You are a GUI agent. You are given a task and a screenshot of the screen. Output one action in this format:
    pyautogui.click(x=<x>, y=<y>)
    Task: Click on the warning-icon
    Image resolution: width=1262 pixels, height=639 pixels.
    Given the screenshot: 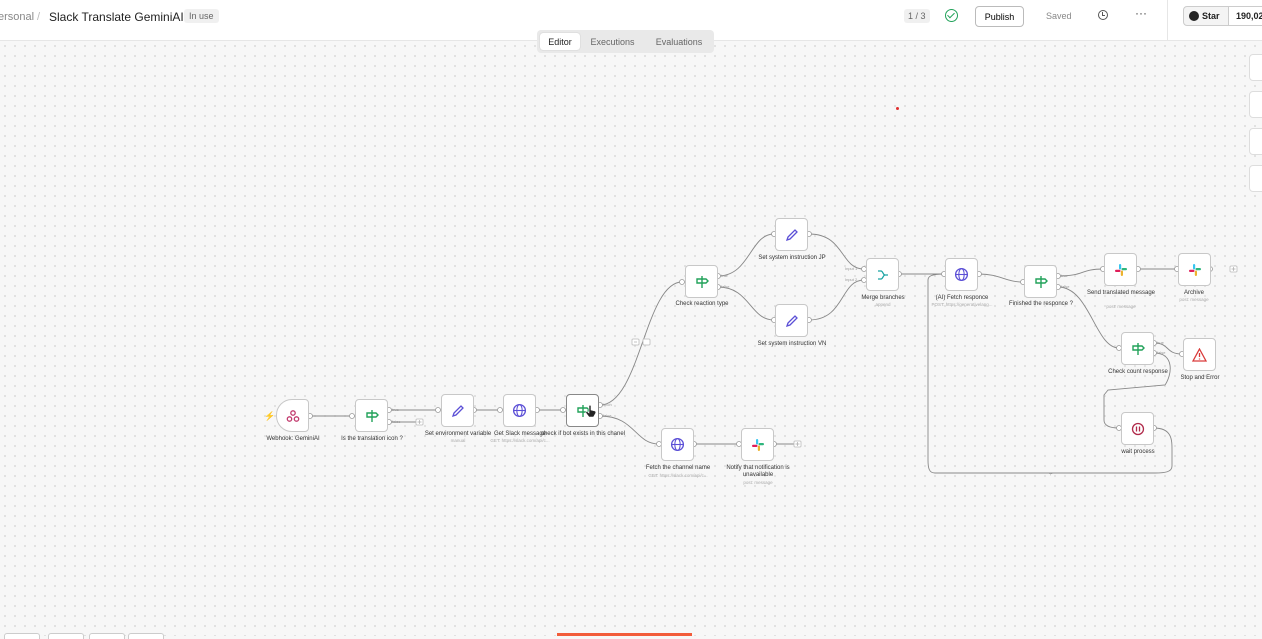 What is the action you would take?
    pyautogui.click(x=1199, y=354)
    